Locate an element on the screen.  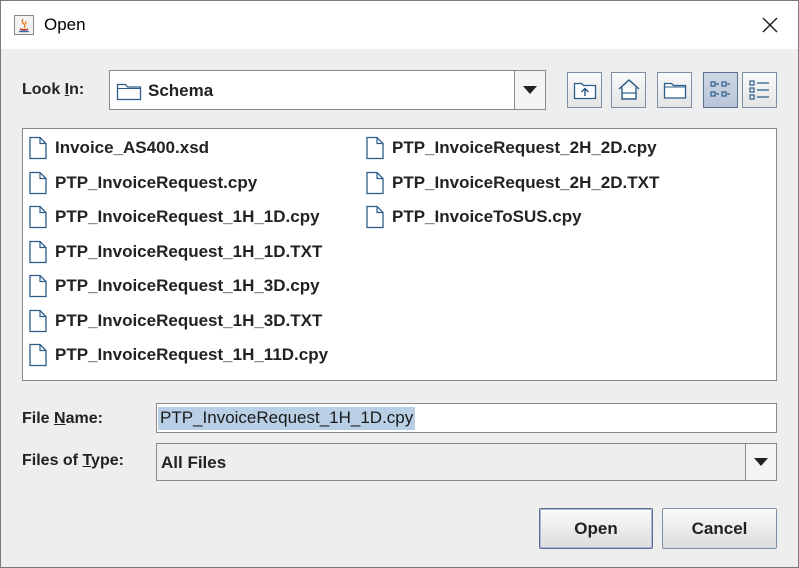
file-item: PTP_InvoiceToSUS.cpy is located at coordinates (473, 217).